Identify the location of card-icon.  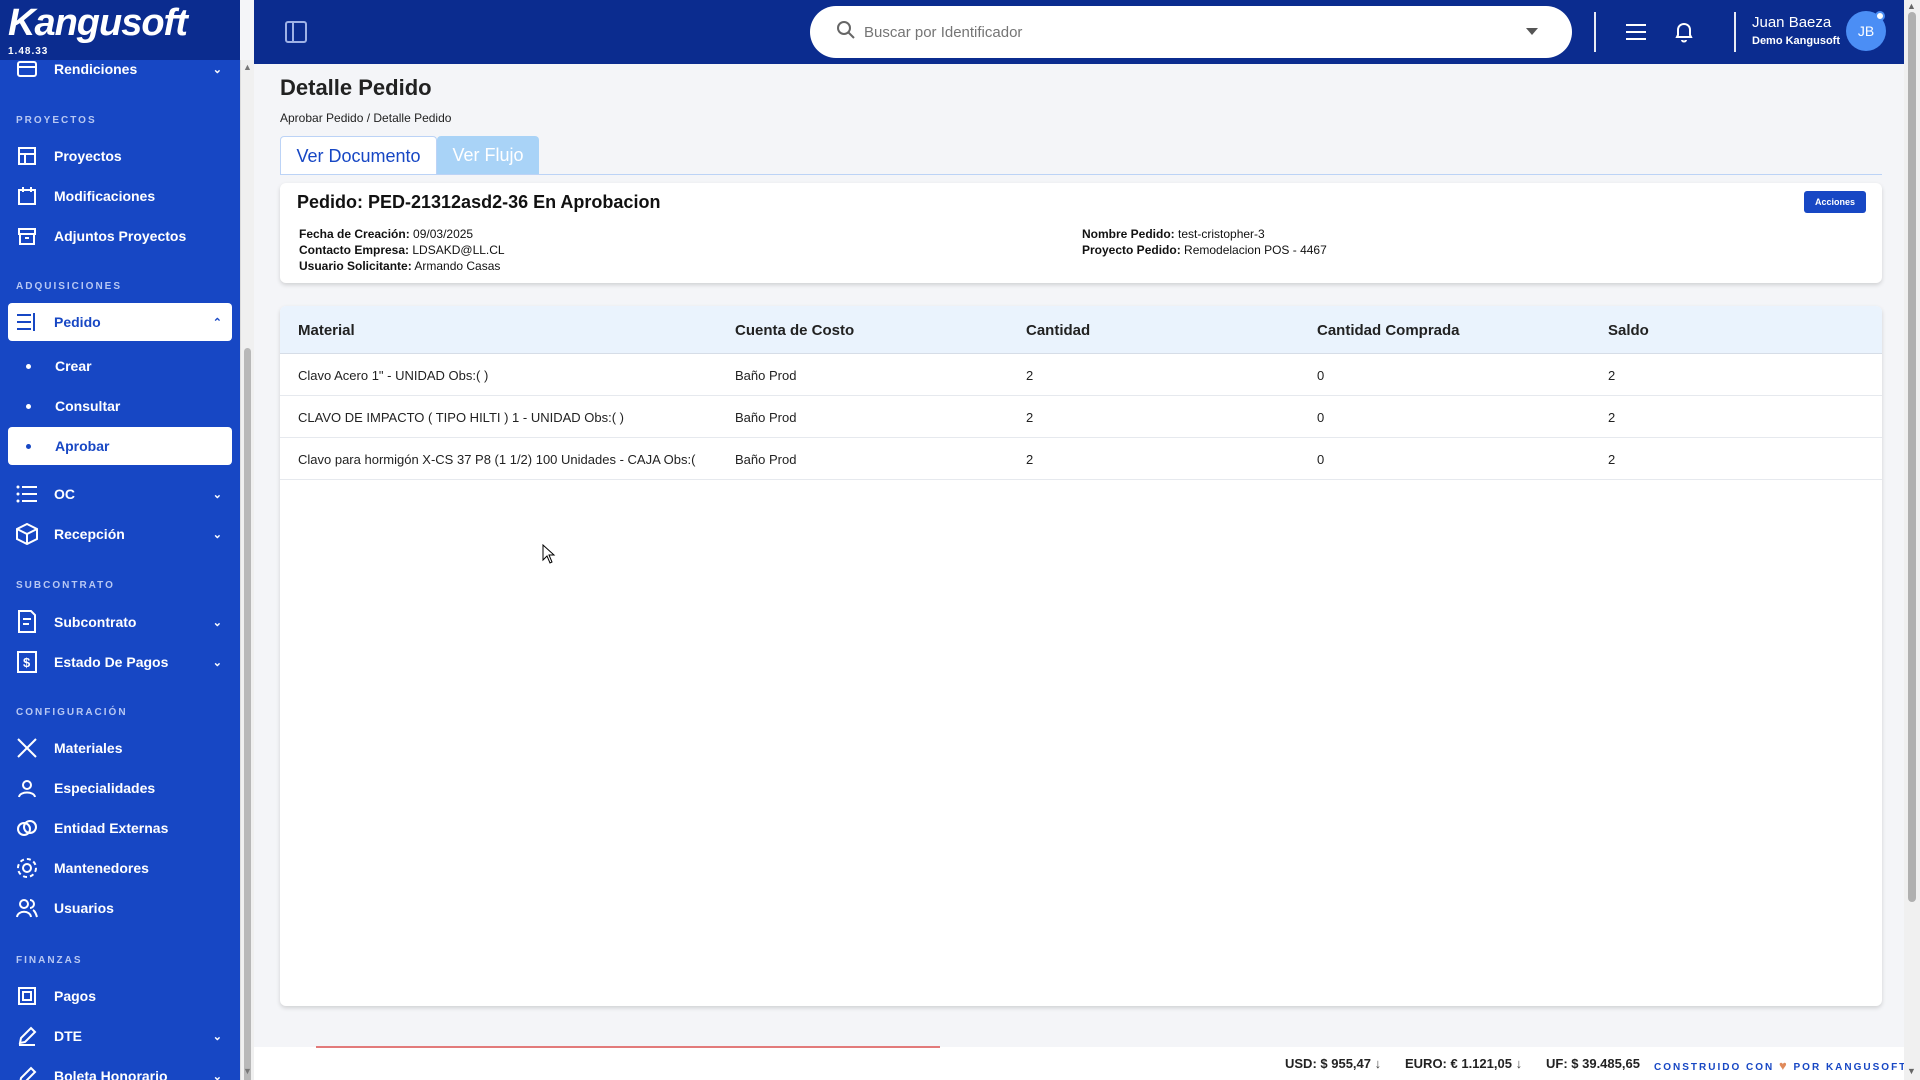
(27, 69).